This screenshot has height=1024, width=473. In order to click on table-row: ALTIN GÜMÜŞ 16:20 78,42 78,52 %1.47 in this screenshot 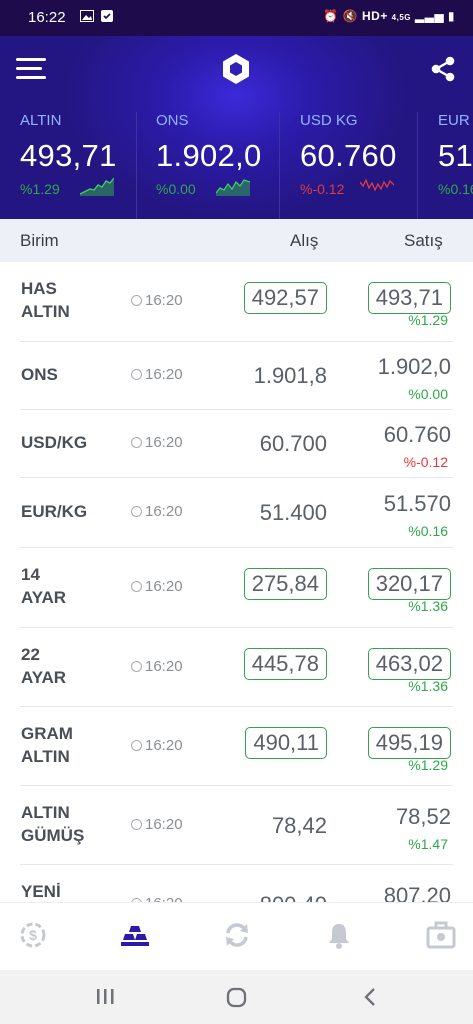, I will do `click(236, 825)`.